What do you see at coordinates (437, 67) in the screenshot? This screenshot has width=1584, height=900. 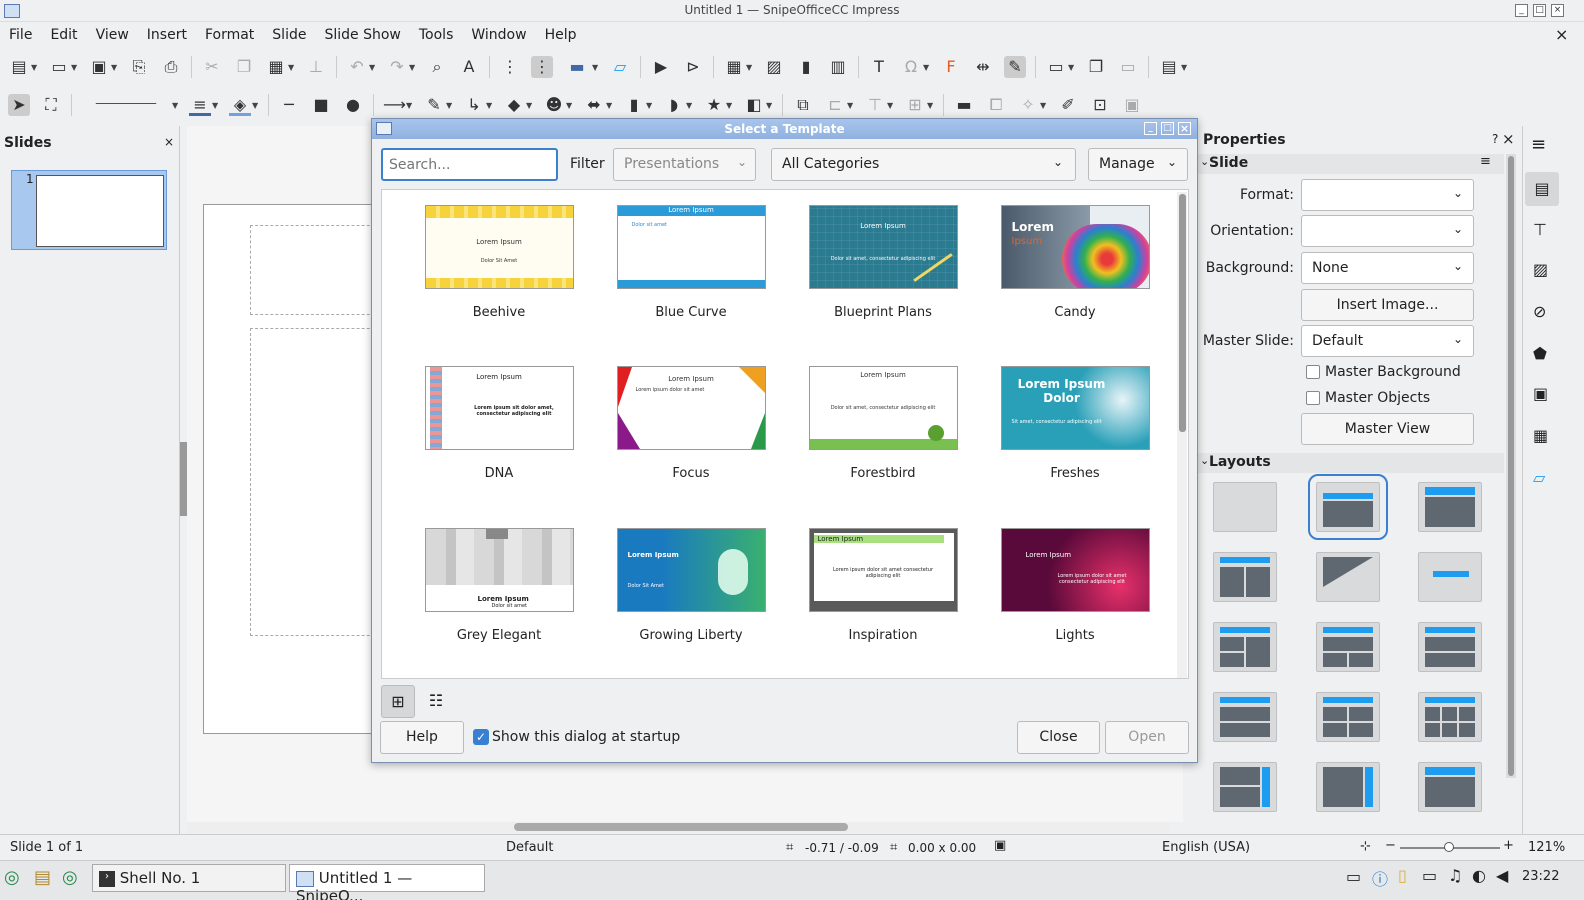 I see `find-replace-icon: ⌕` at bounding box center [437, 67].